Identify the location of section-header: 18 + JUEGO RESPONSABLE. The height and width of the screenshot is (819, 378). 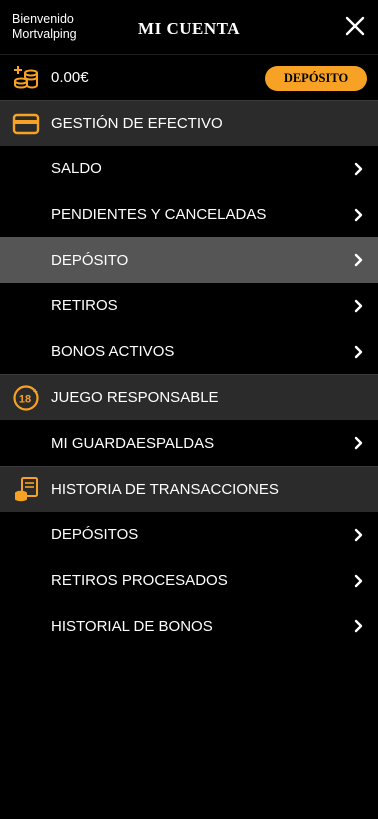
(189, 397).